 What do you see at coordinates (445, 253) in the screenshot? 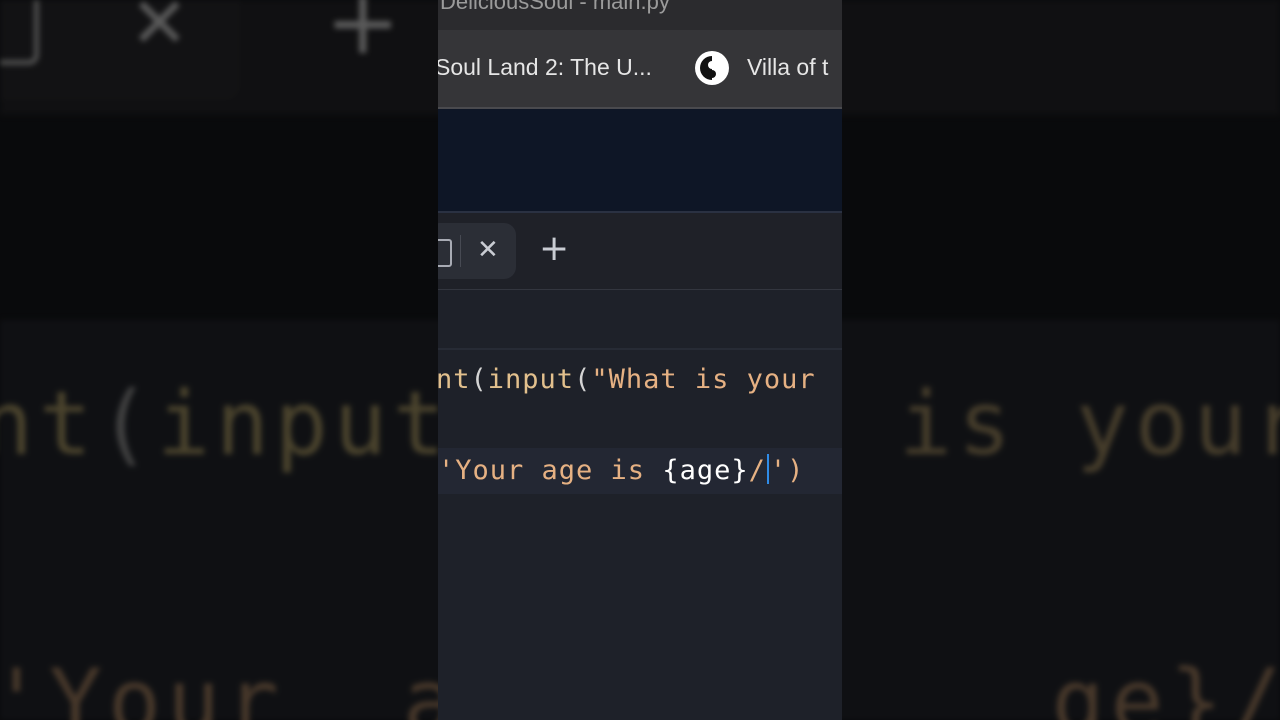
I see `file-icon` at bounding box center [445, 253].